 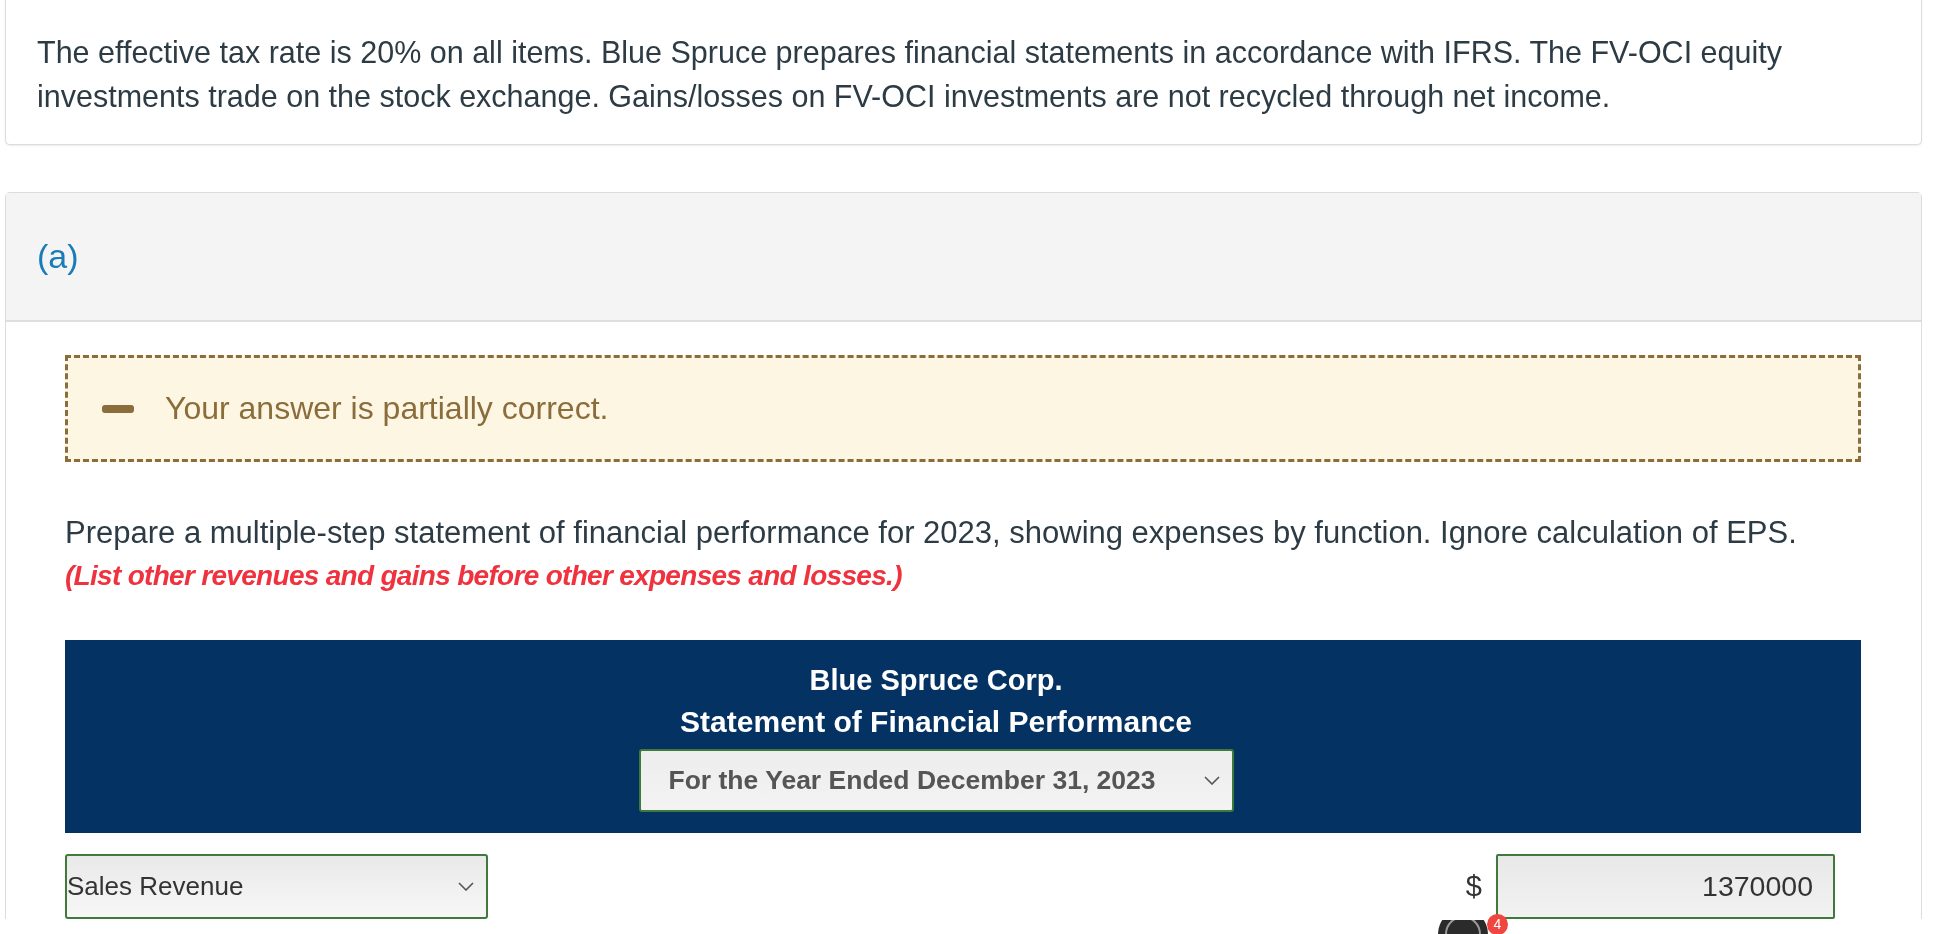 I want to click on minus-icon, so click(x=118, y=408).